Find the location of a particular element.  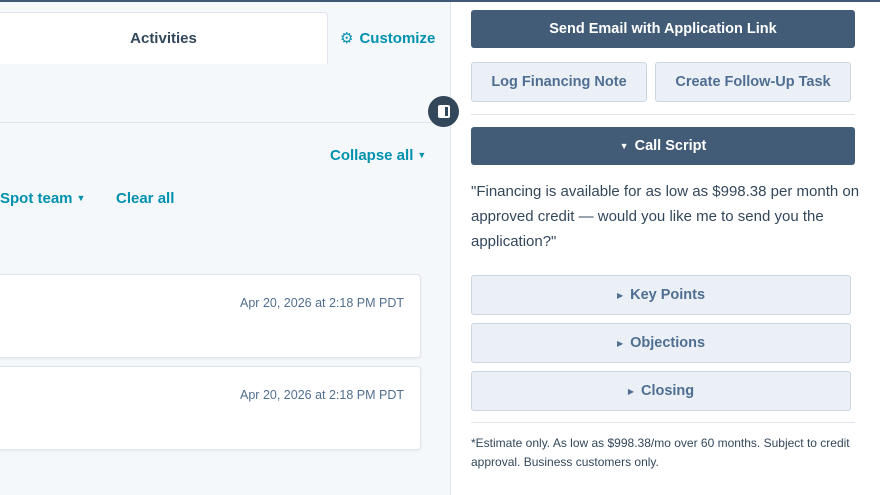

send-email-button: Send Email with Application Link is located at coordinates (663, 29).